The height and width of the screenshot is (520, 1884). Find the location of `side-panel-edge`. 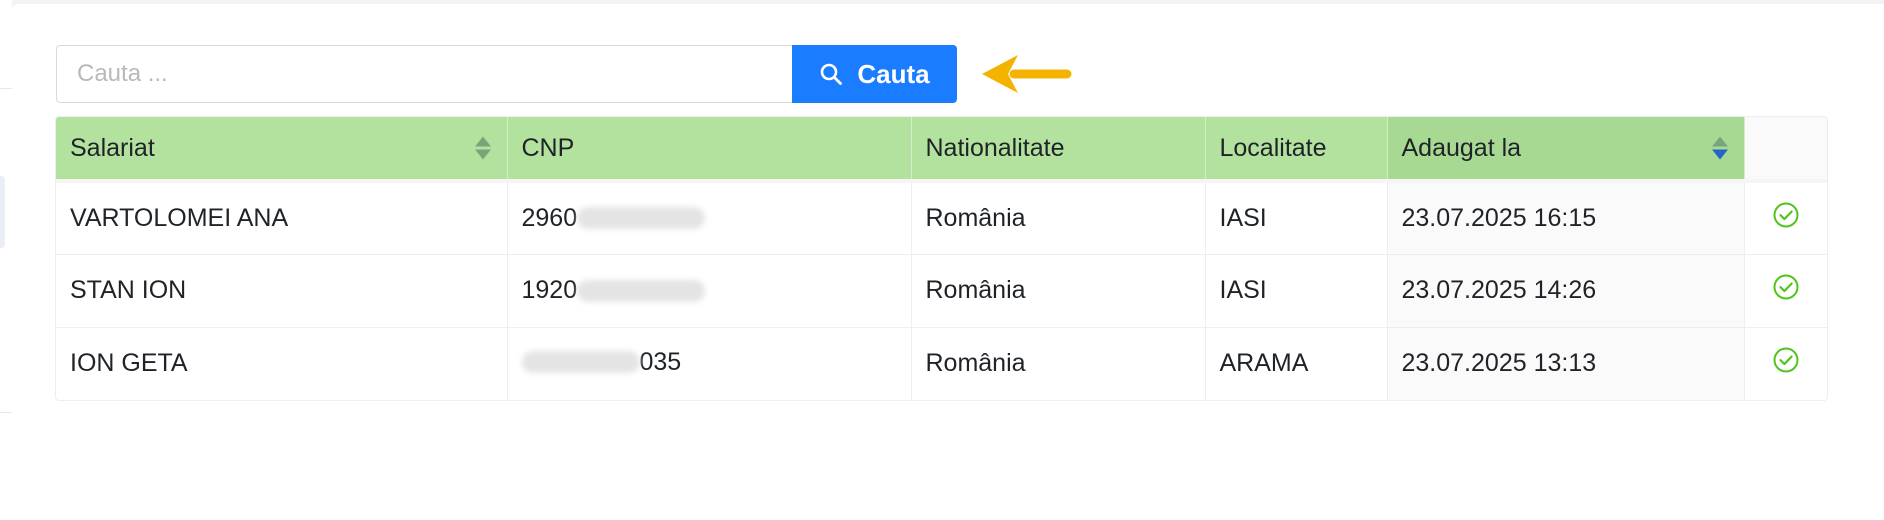

side-panel-edge is located at coordinates (6, 260).